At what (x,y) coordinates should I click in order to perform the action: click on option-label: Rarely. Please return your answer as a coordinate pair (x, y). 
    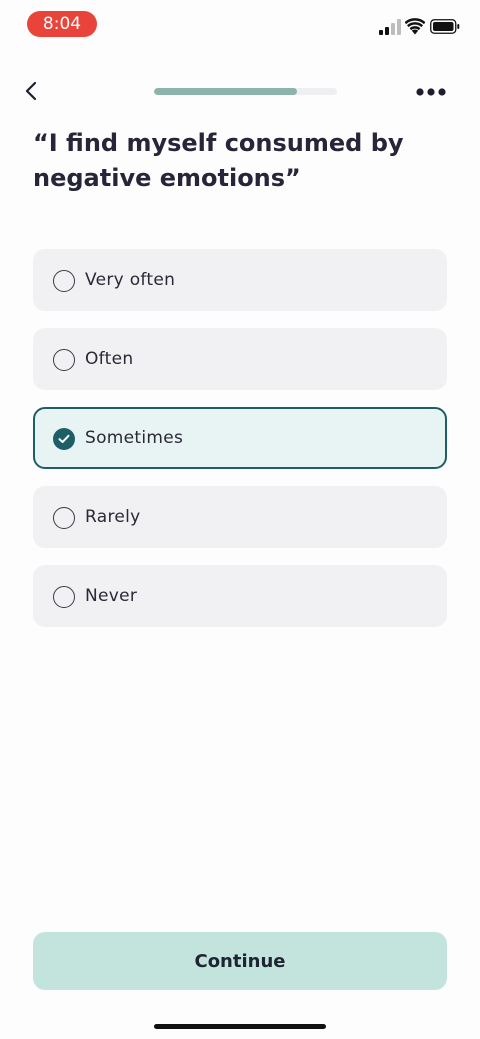
    Looking at the image, I should click on (113, 517).